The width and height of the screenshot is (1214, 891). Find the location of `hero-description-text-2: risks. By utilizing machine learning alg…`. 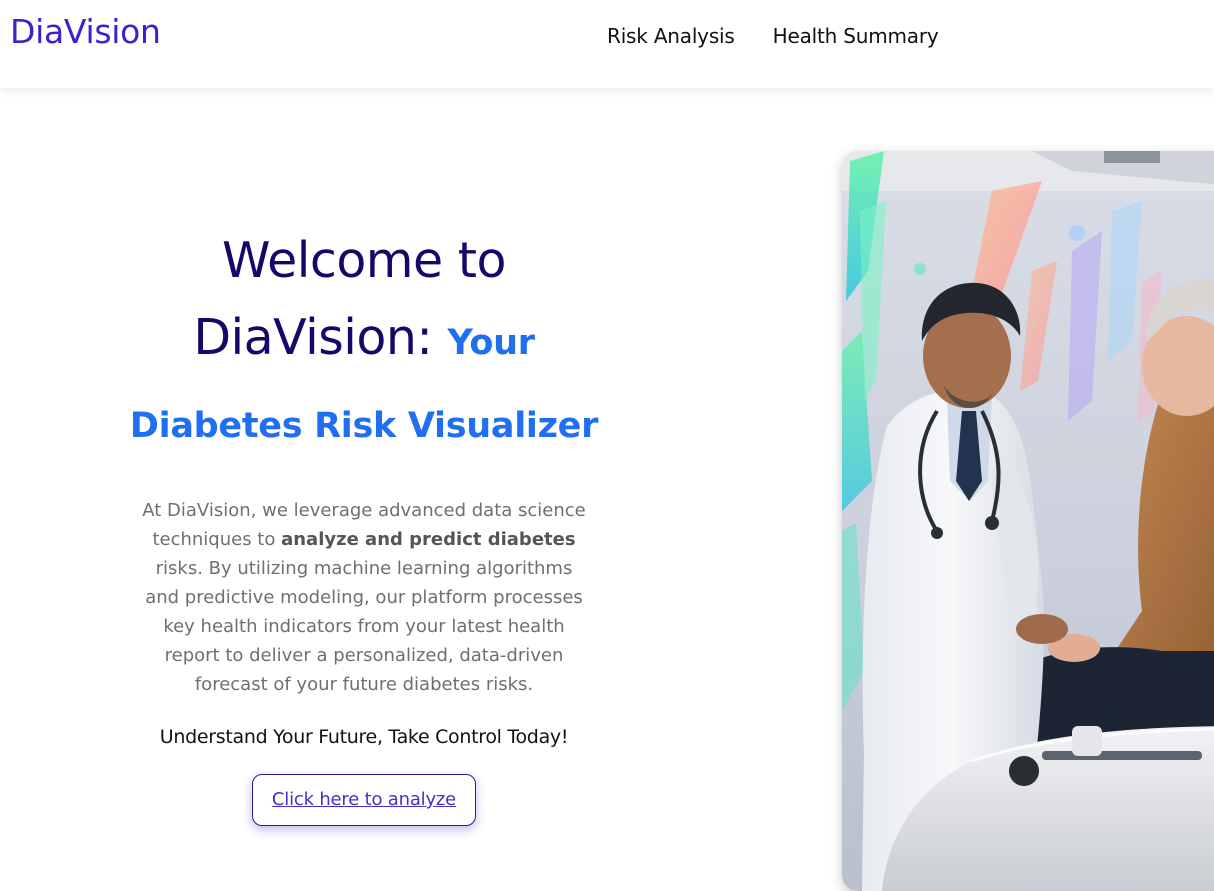

hero-description-text-2: risks. By utilizing machine learning alg… is located at coordinates (364, 626).